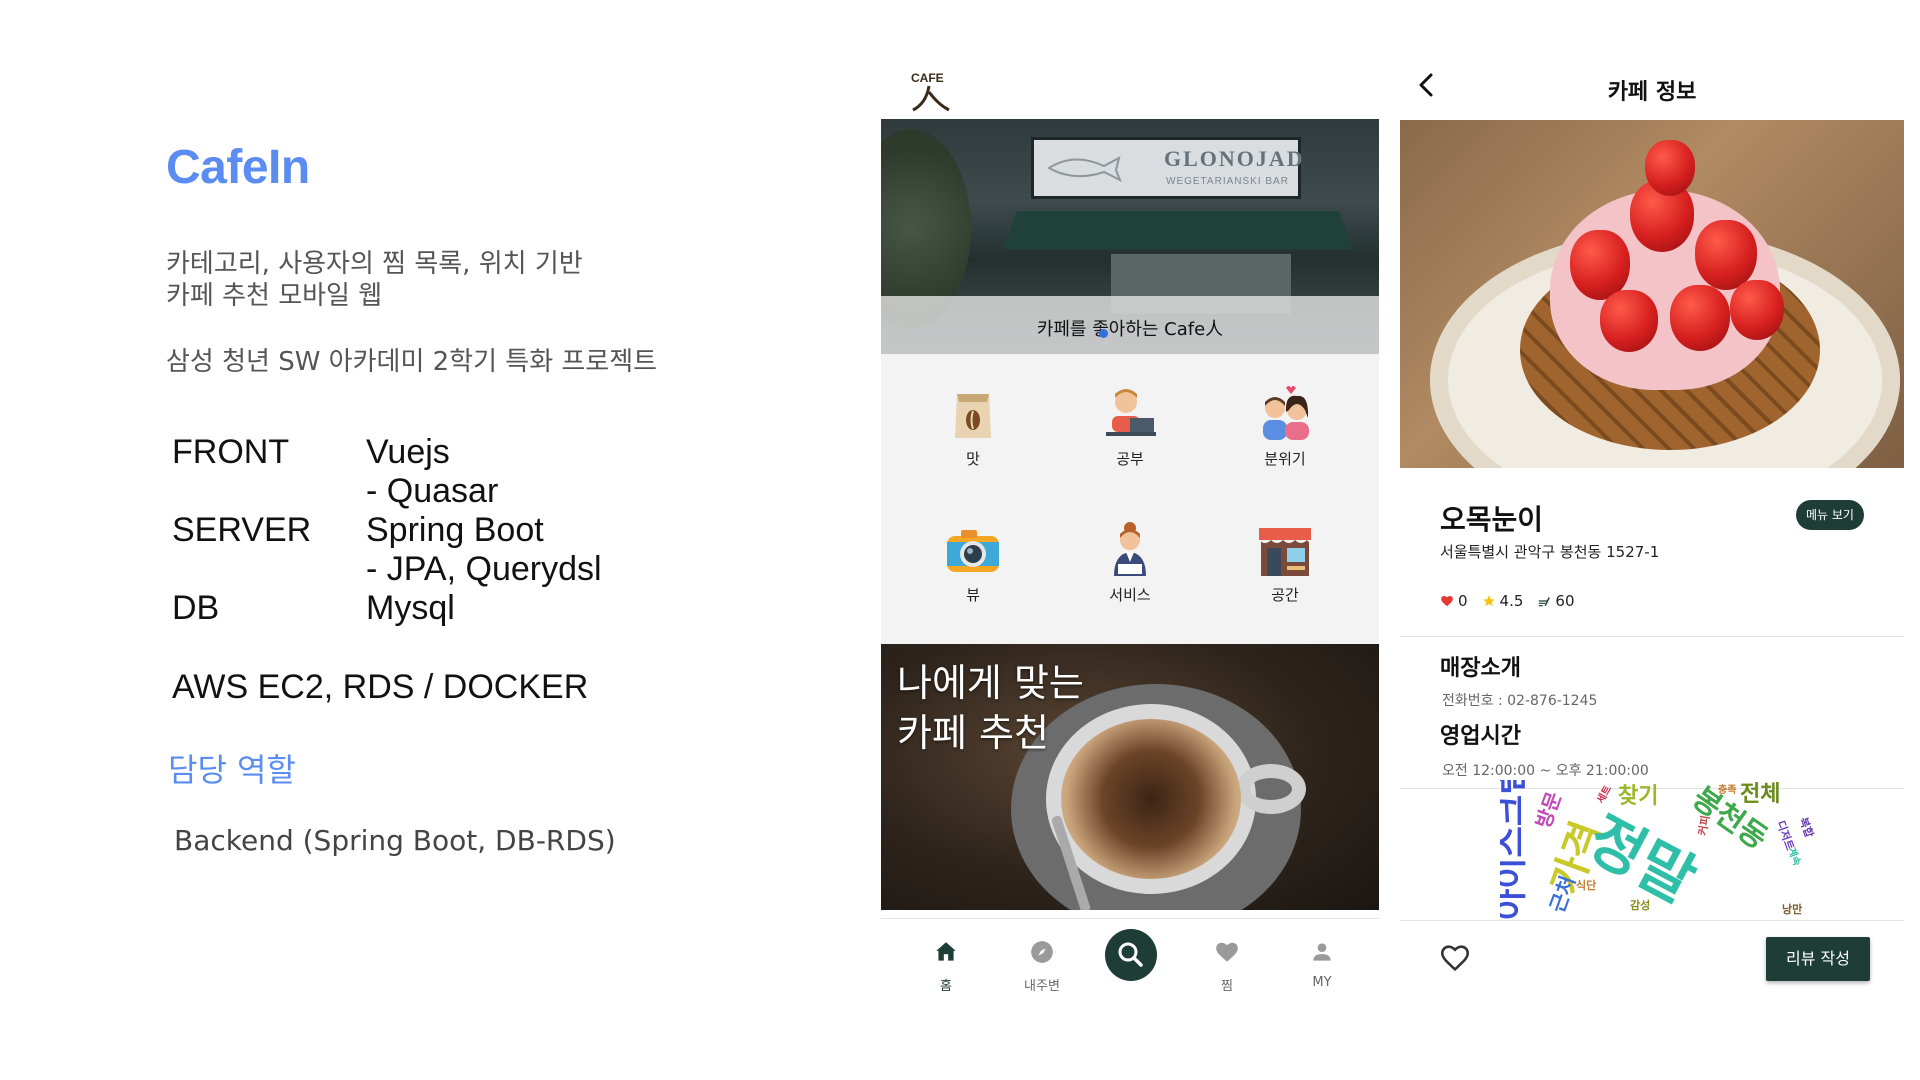 This screenshot has width=1920, height=1080. What do you see at coordinates (1704, 825) in the screenshot?
I see `wordcloud-word: 커피` at bounding box center [1704, 825].